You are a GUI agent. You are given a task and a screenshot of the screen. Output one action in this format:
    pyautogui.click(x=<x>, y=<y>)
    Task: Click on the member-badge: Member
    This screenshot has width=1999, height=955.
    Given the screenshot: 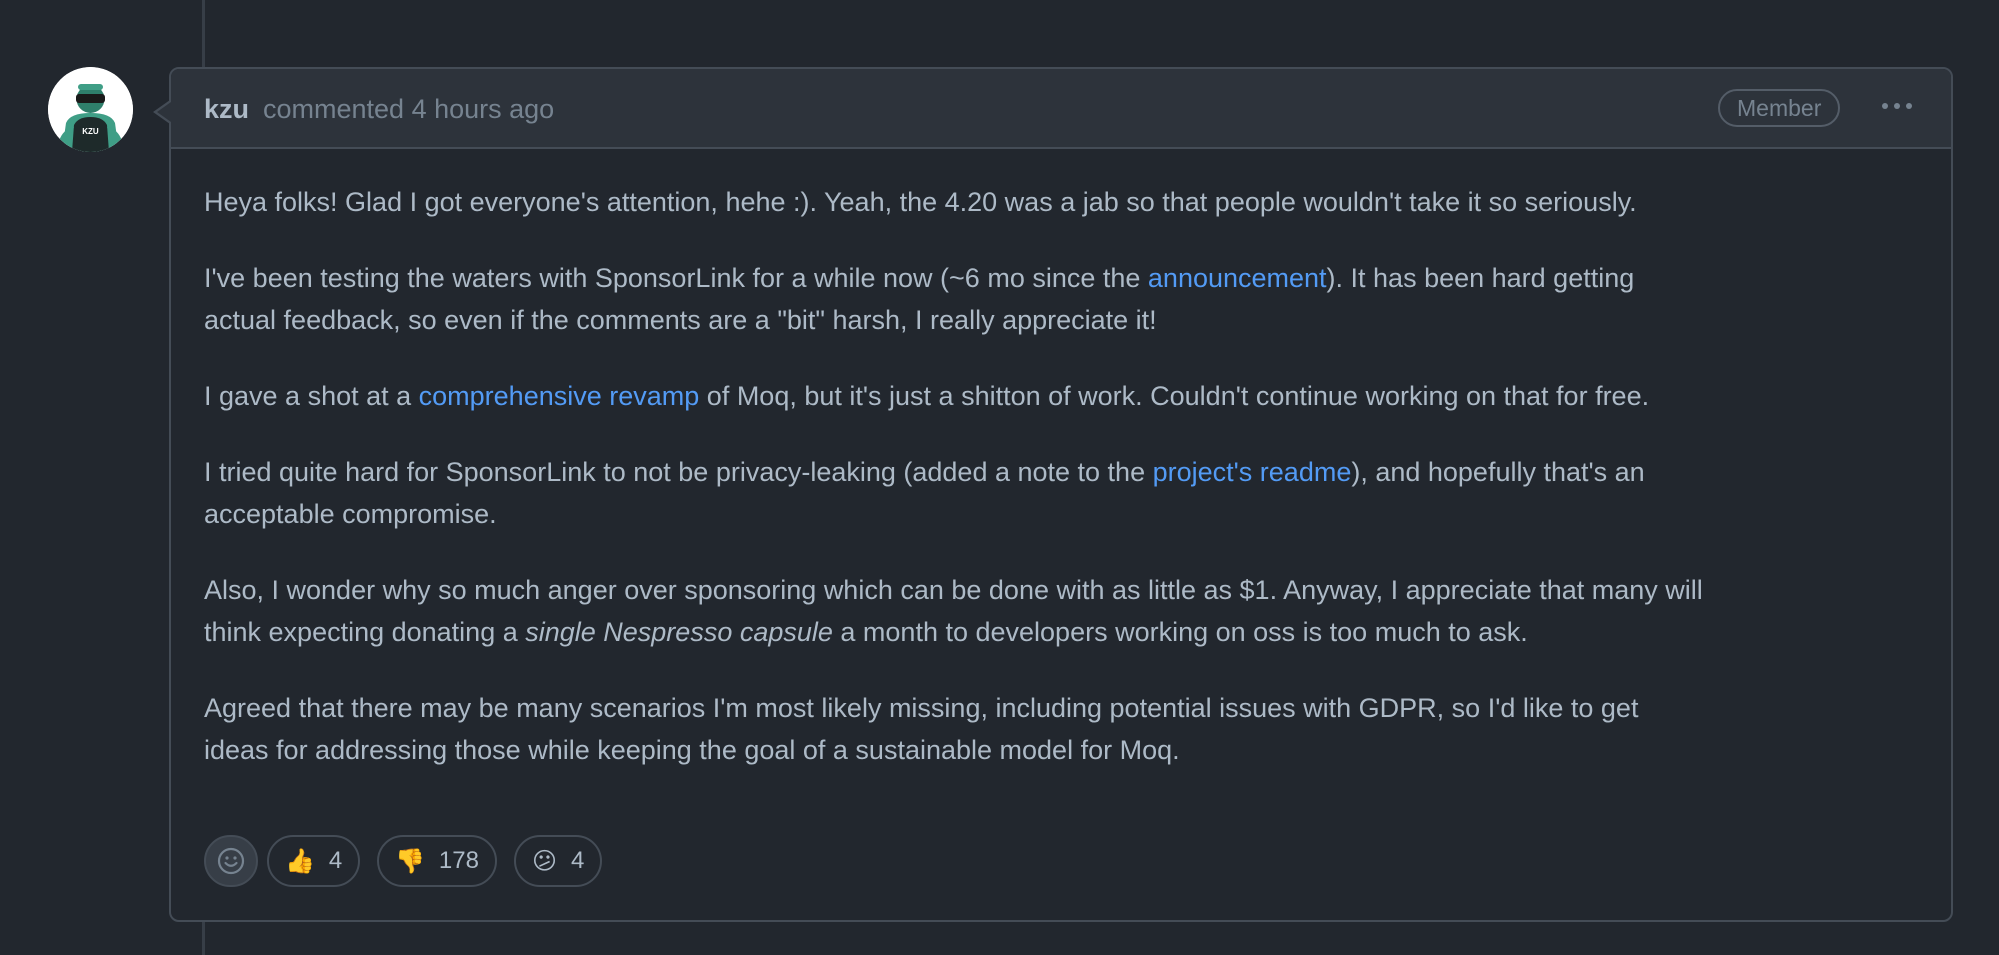 What is the action you would take?
    pyautogui.click(x=1779, y=108)
    